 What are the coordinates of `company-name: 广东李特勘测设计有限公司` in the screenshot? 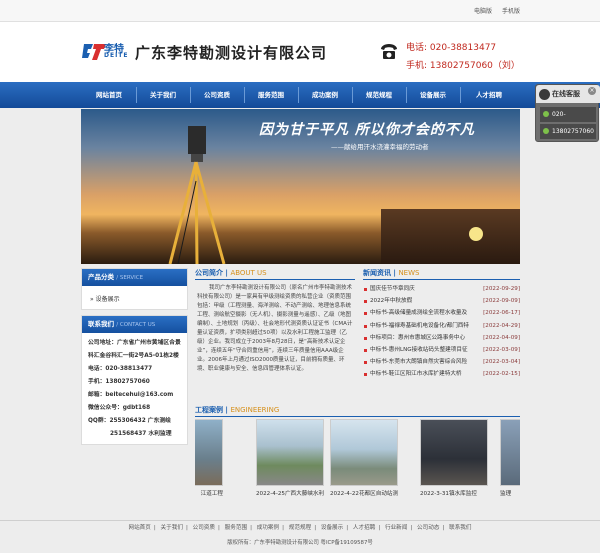 It's located at (231, 53).